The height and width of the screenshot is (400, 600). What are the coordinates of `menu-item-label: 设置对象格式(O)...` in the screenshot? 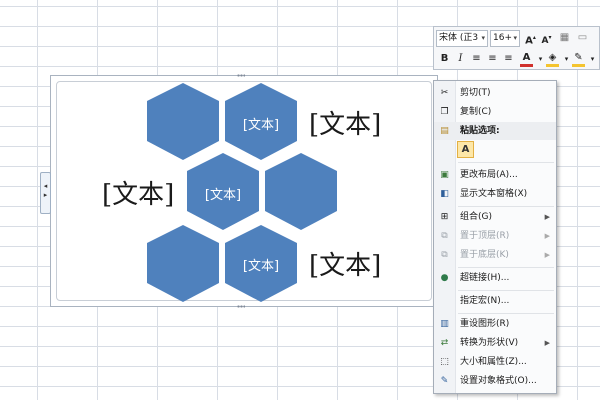 It's located at (498, 381).